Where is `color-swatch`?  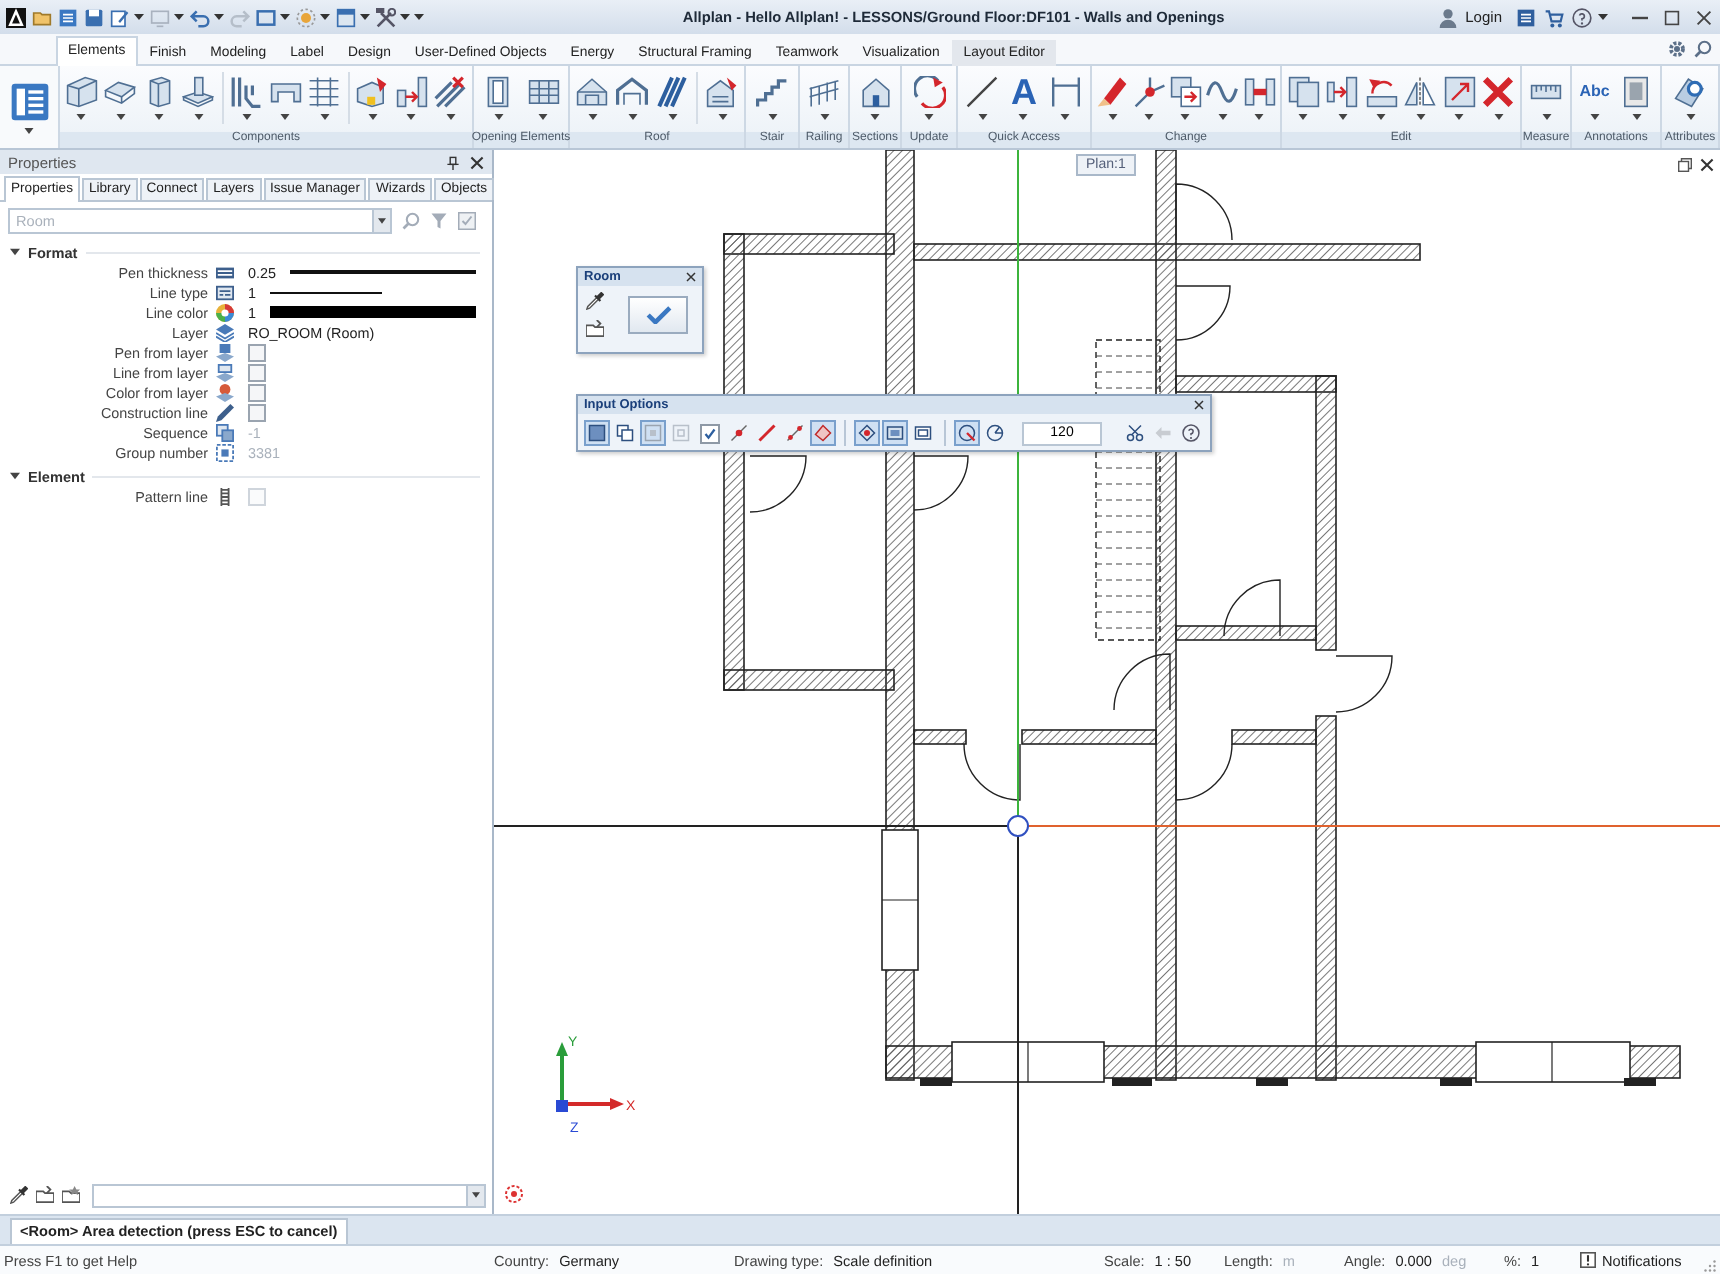 color-swatch is located at coordinates (373, 312).